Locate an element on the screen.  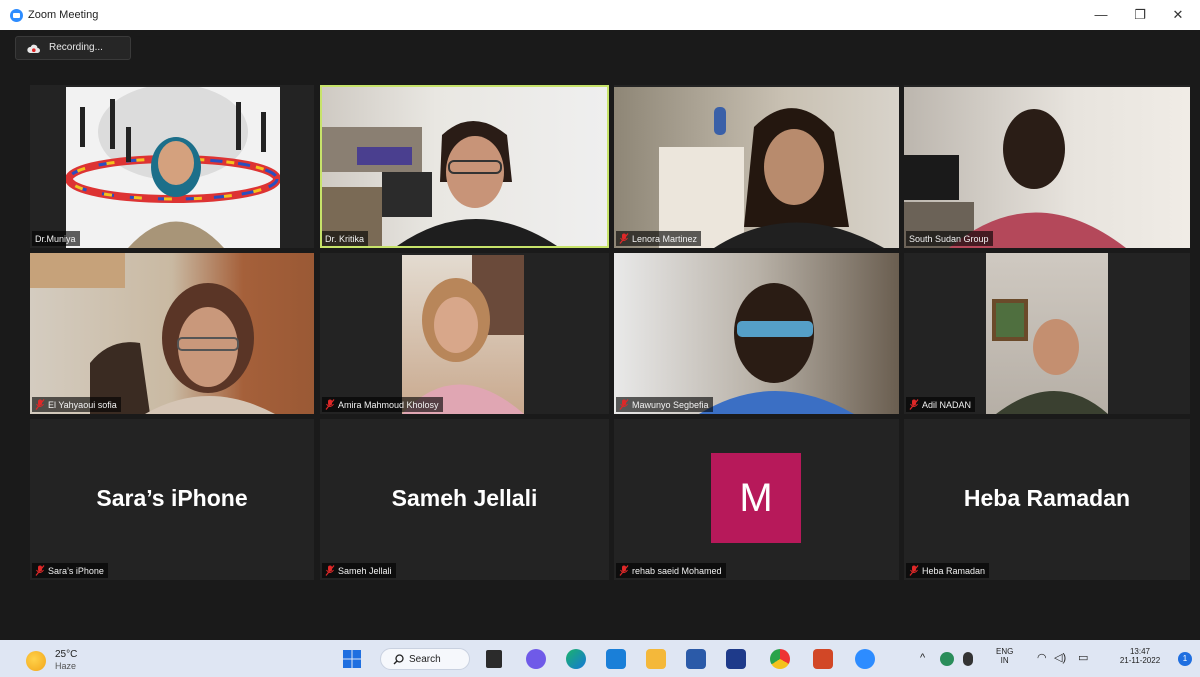
participant-name-tag: Mawunyo Segbefia is located at coordinates (664, 404).